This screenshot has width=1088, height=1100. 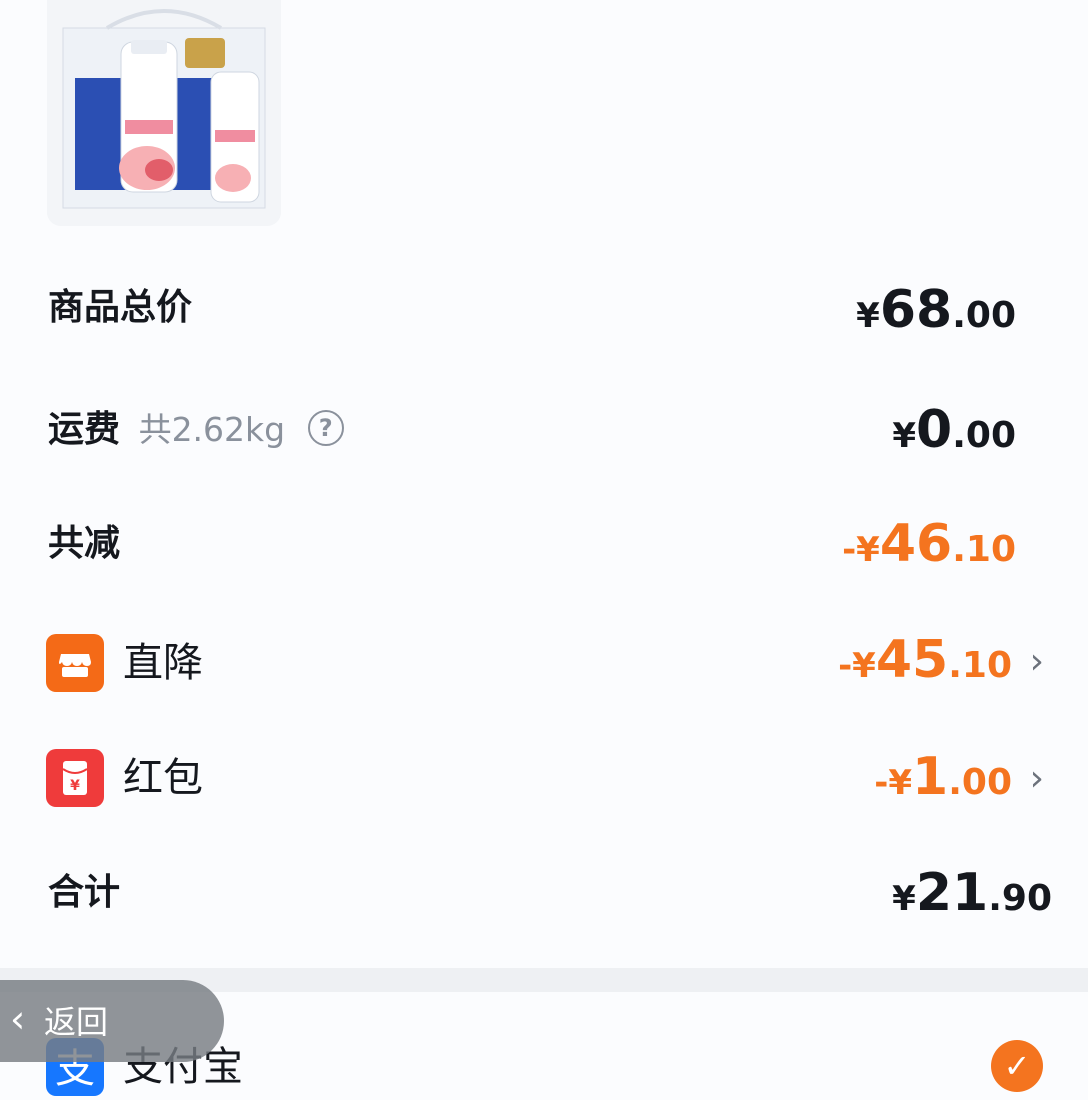 What do you see at coordinates (84, 892) in the screenshot?
I see `grand-total-label: 合计` at bounding box center [84, 892].